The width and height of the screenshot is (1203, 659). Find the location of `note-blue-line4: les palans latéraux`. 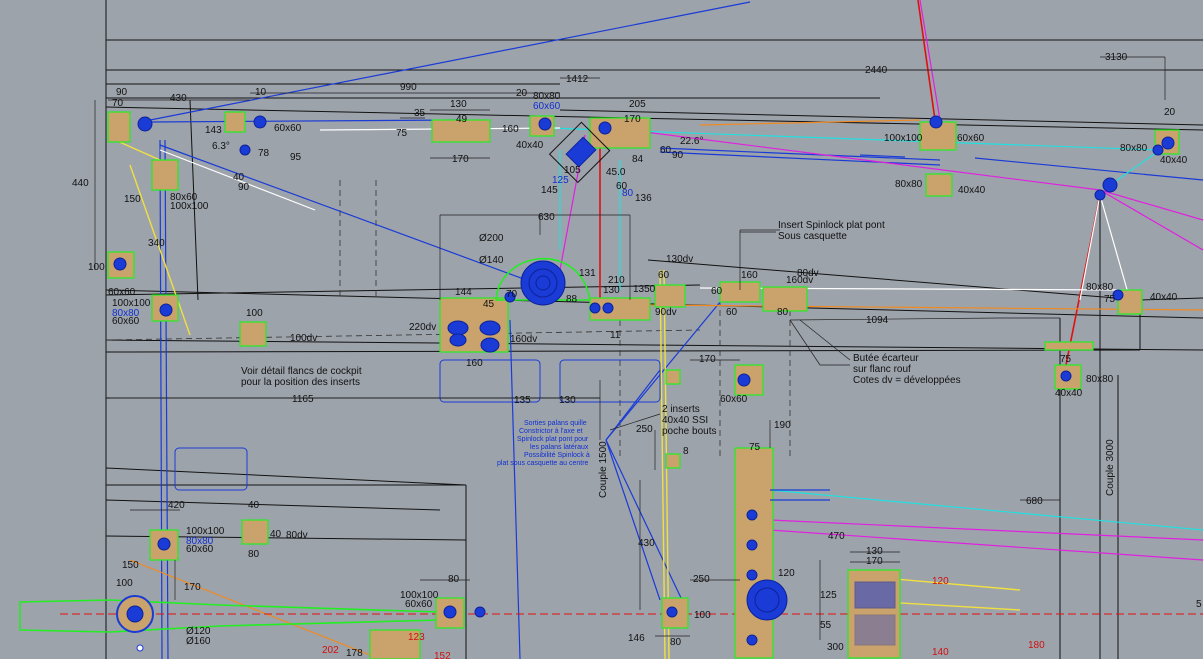

note-blue-line4: les palans latéraux is located at coordinates (559, 447).